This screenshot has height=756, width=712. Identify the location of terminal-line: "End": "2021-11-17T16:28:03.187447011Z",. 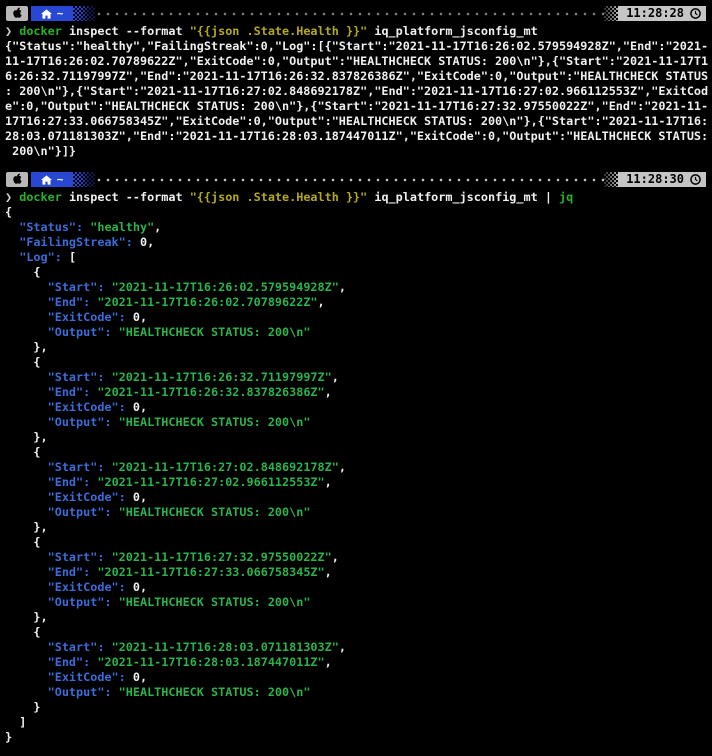
(189, 662).